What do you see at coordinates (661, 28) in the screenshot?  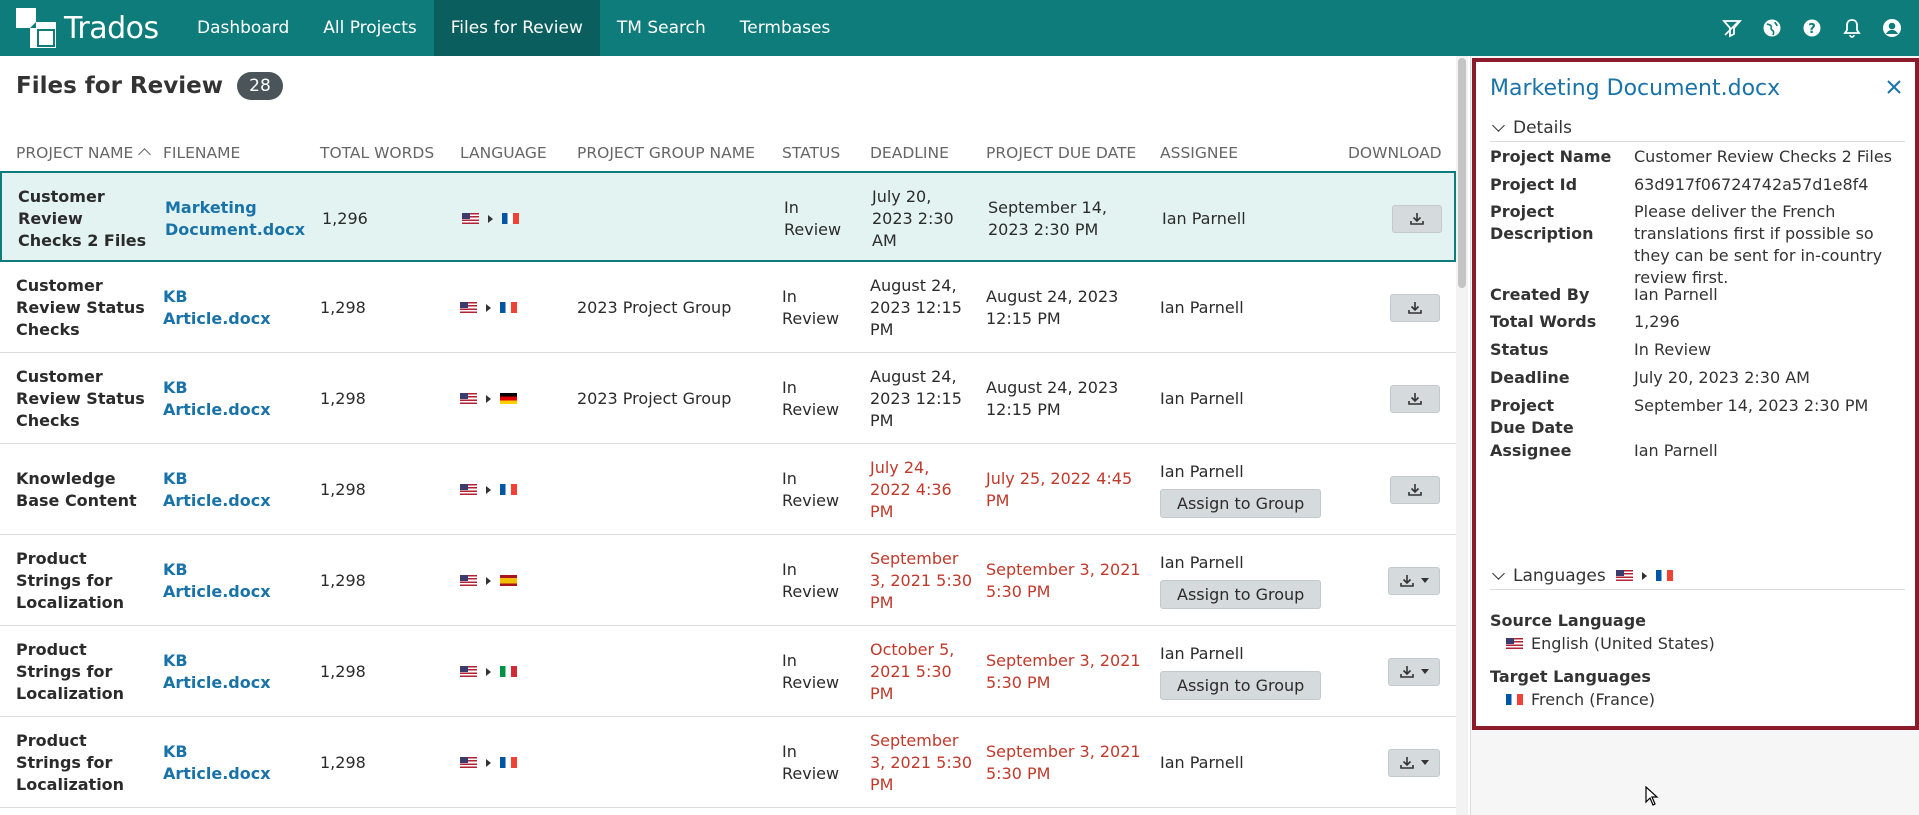 I see `nav-item-tm-search: TM Search` at bounding box center [661, 28].